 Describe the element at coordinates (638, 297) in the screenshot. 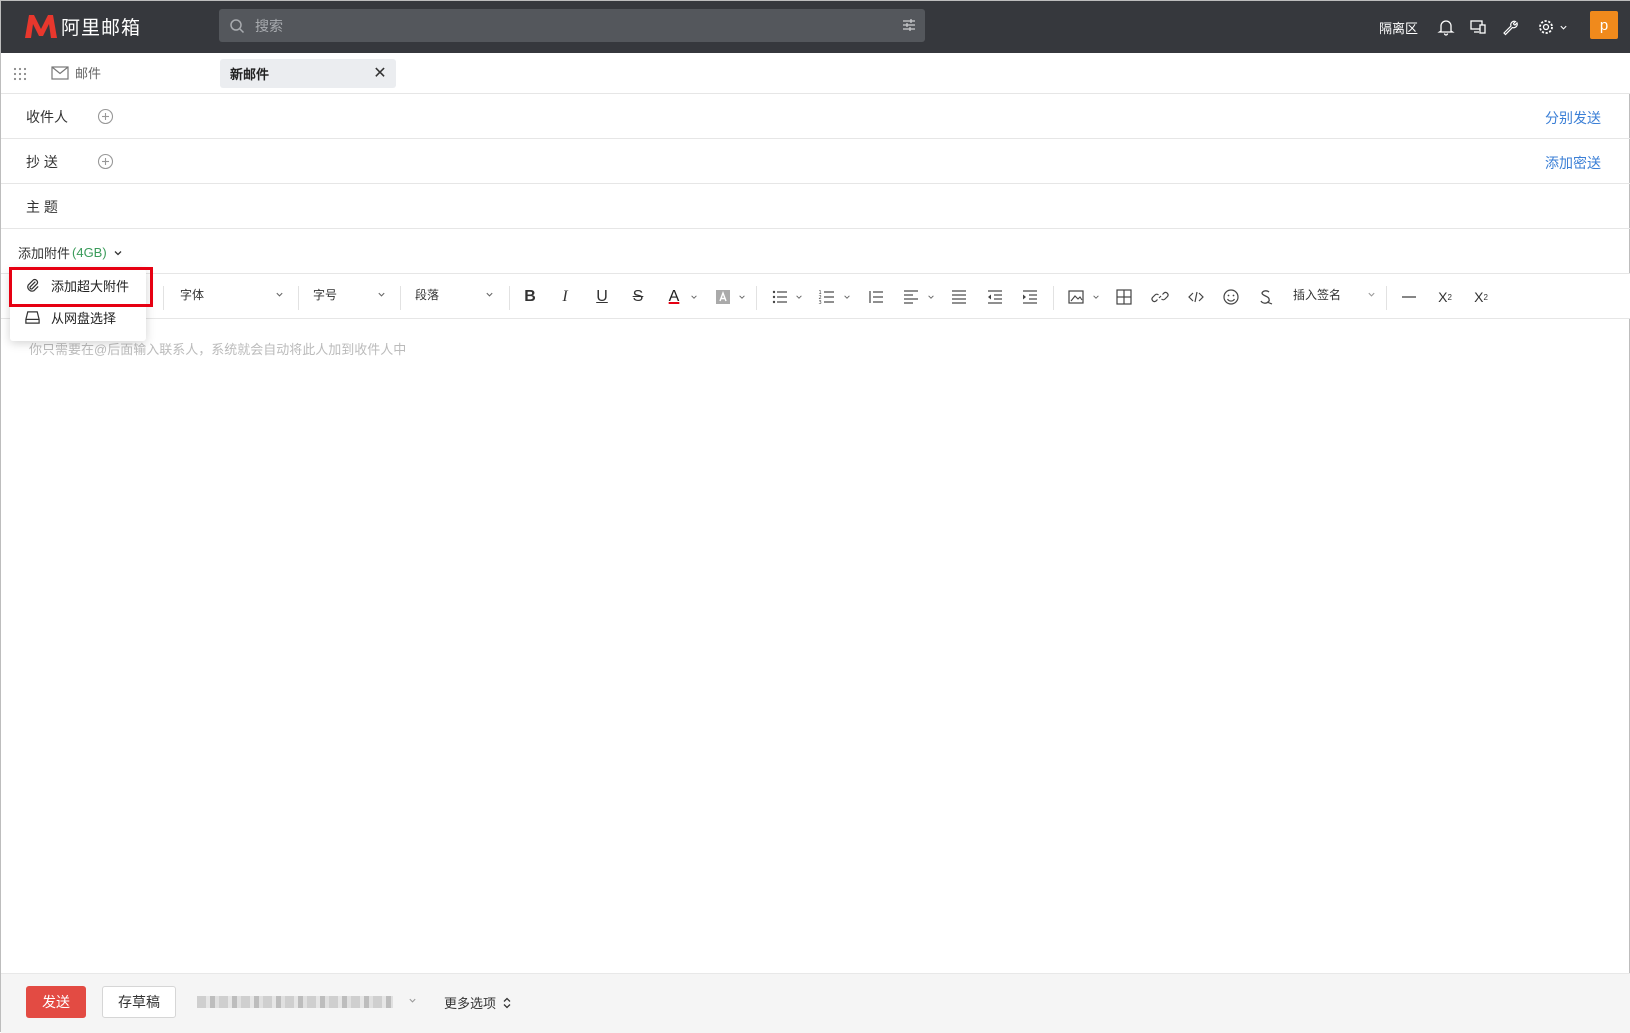

I see `strikethrough-button: S` at that location.